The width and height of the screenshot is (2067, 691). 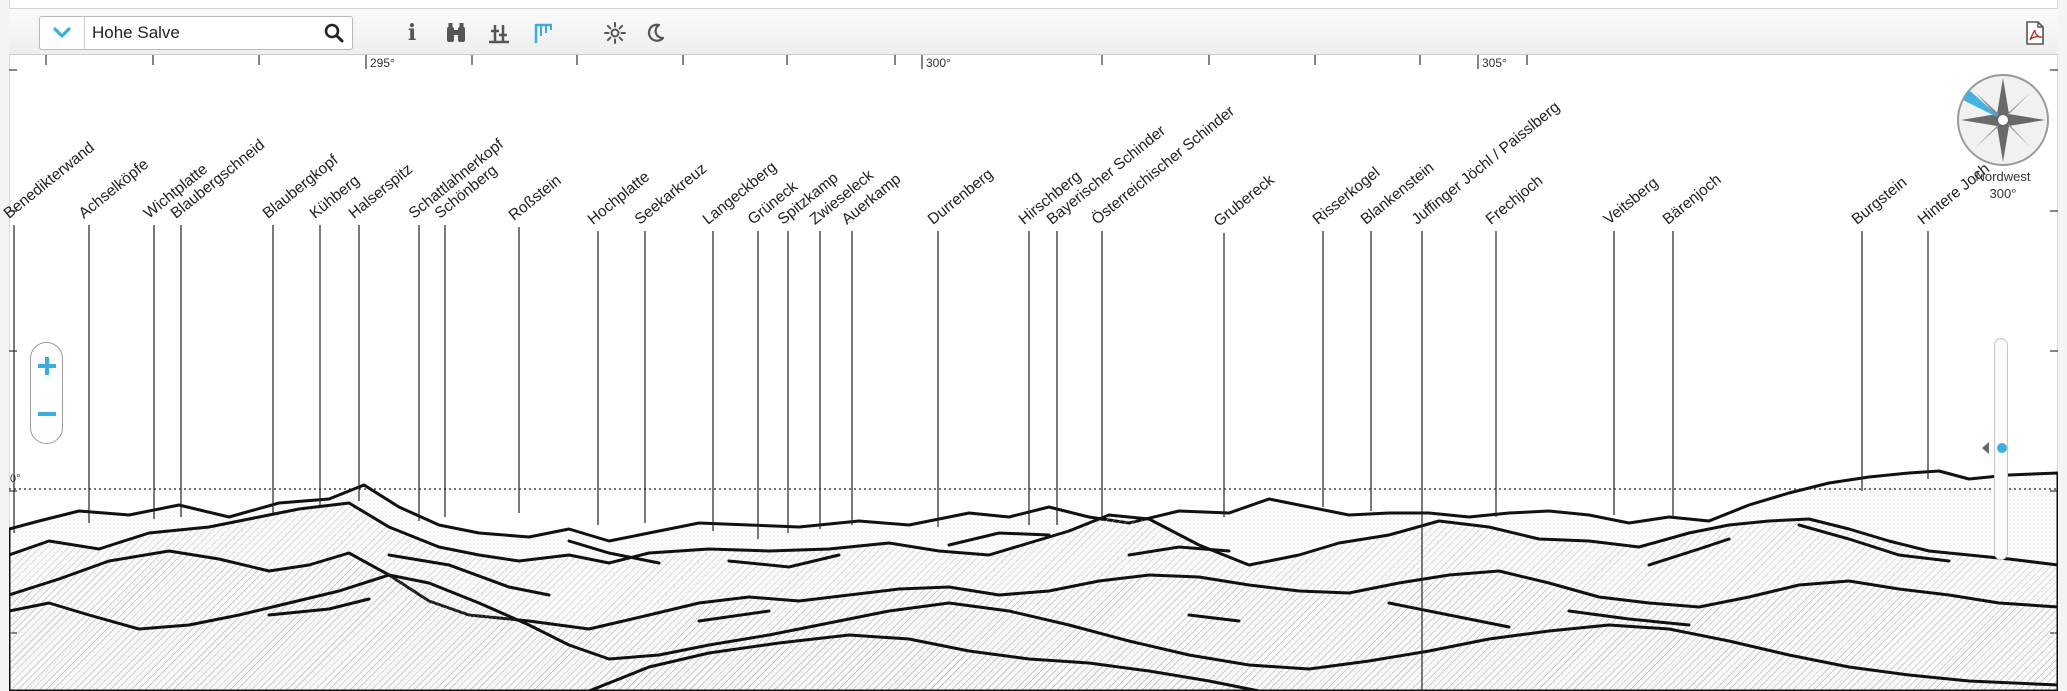 What do you see at coordinates (786, 62) in the screenshot?
I see `degree-axis-ticks` at bounding box center [786, 62].